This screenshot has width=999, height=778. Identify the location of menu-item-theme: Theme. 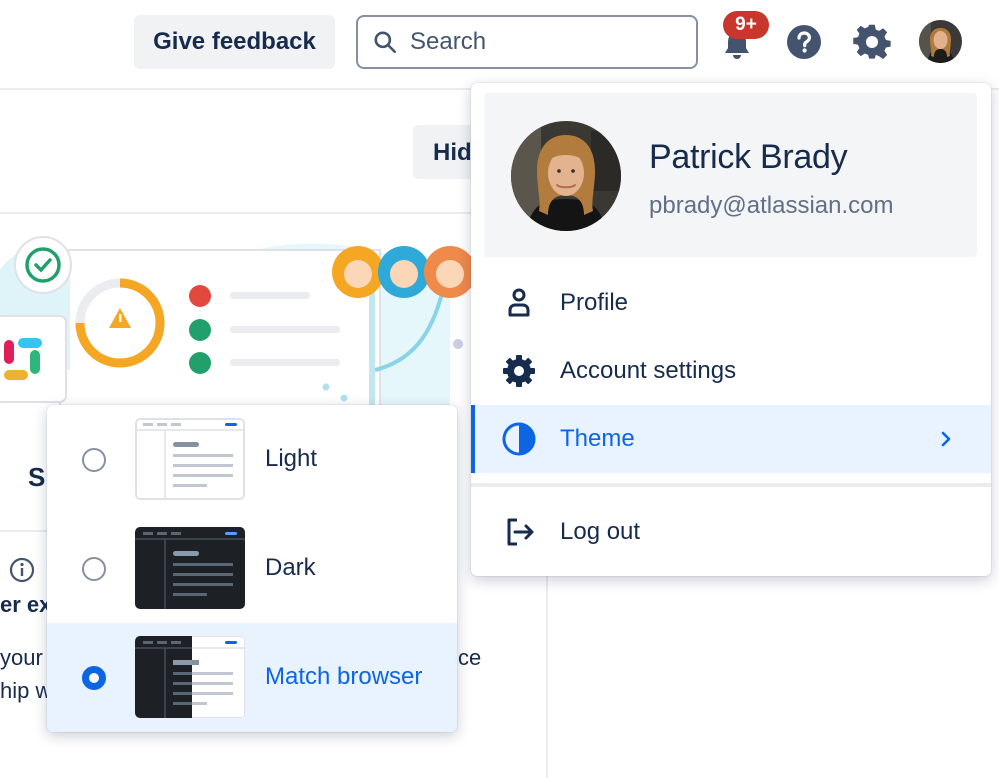
(731, 439).